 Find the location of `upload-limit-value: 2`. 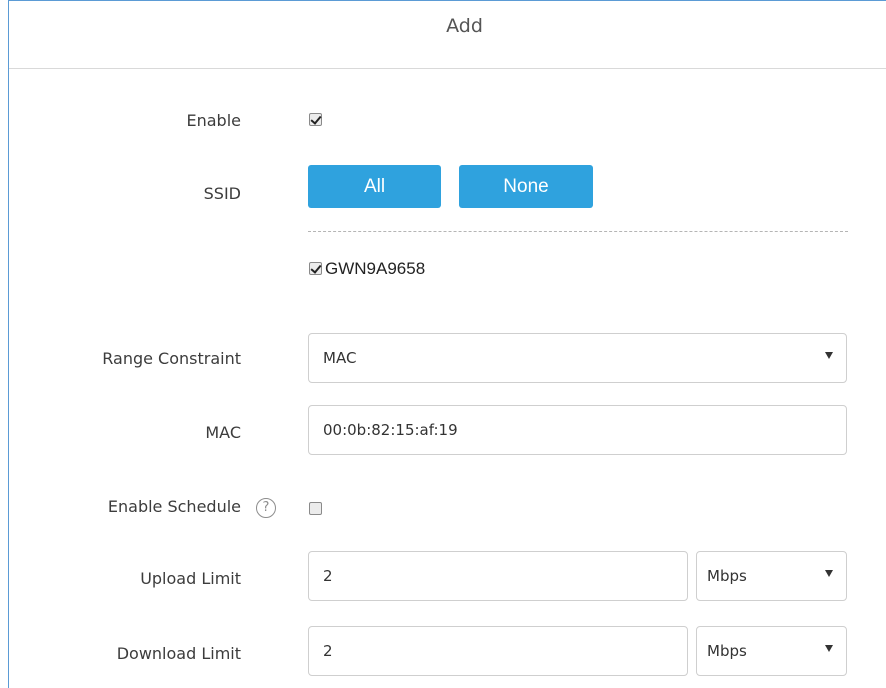

upload-limit-value: 2 is located at coordinates (328, 576).